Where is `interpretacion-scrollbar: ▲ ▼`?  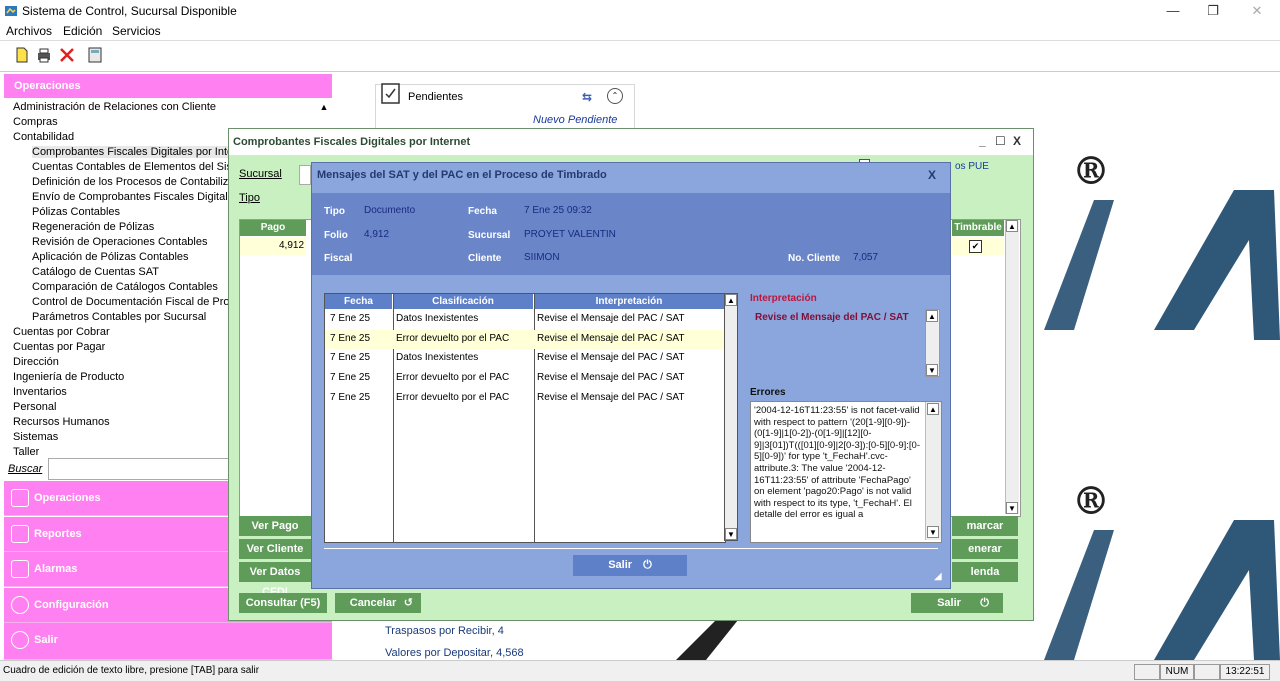
interpretacion-scrollbar: ▲ ▼ is located at coordinates (932, 343).